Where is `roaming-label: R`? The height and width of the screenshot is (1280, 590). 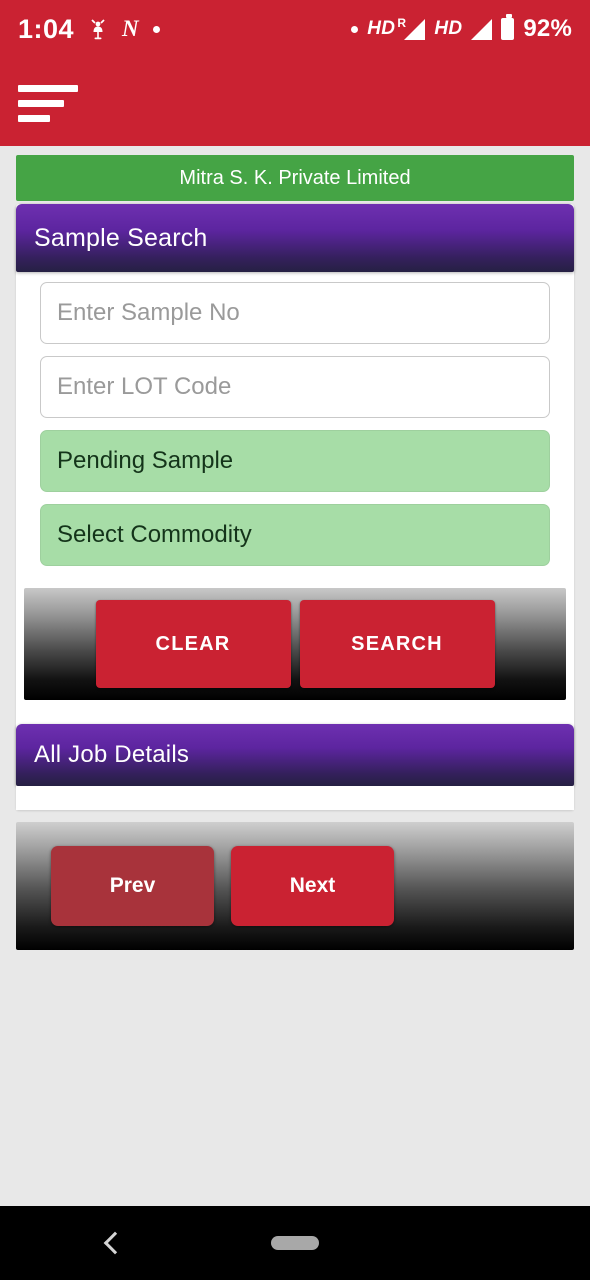
roaming-label: R is located at coordinates (401, 22).